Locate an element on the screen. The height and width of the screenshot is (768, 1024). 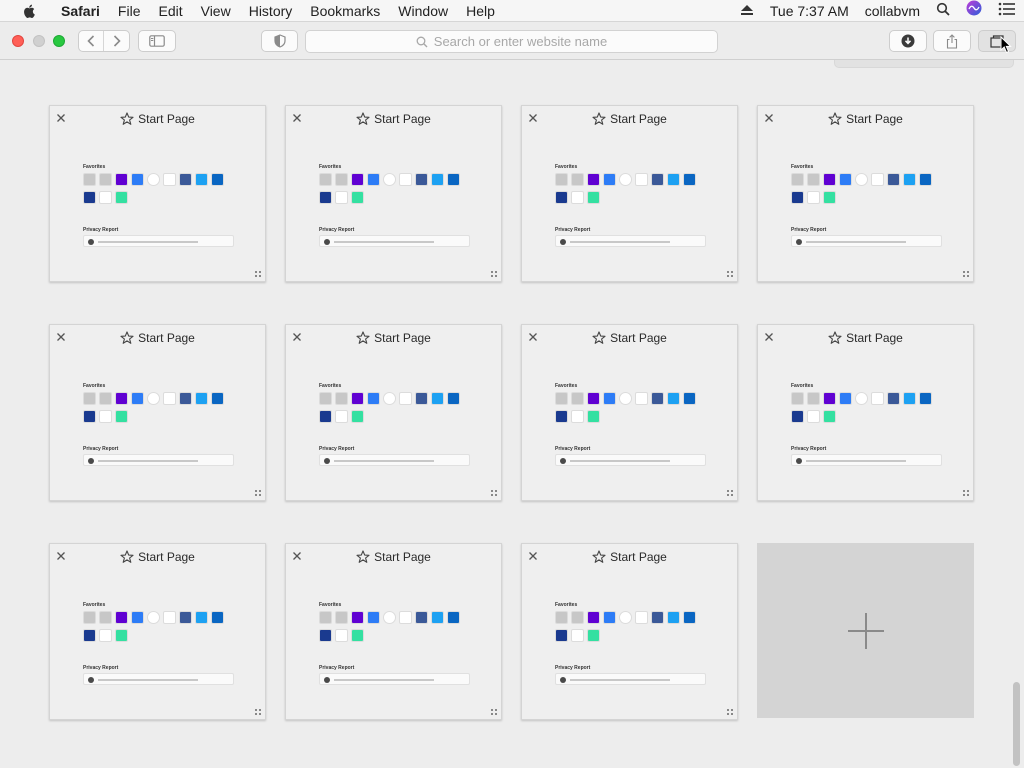
menu-file: File is located at coordinates (129, 11).